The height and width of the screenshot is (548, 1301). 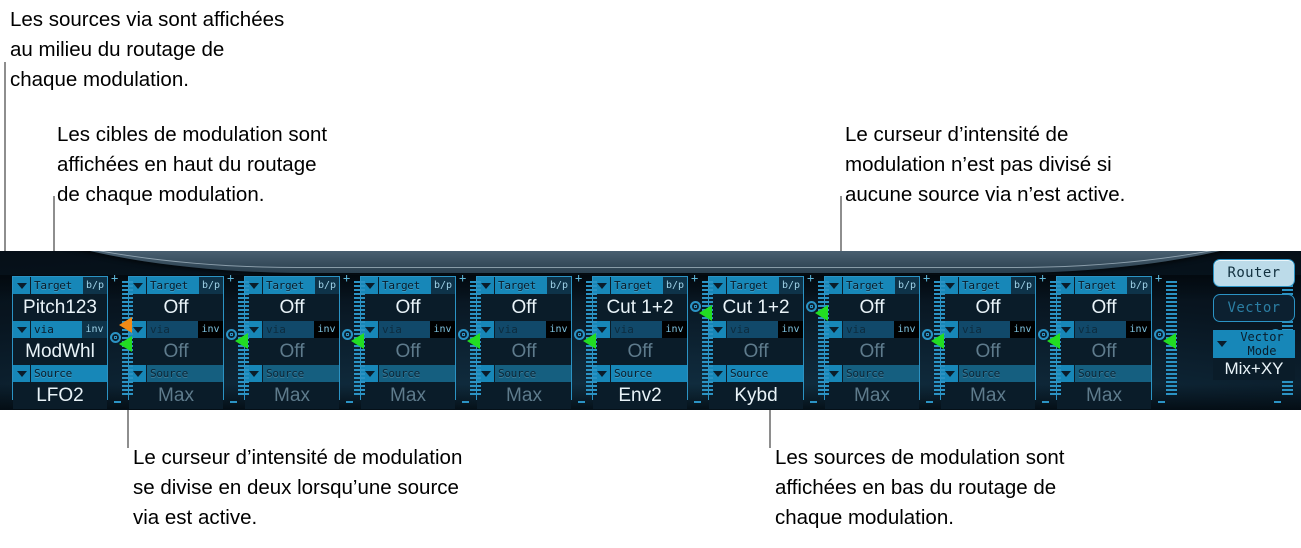 What do you see at coordinates (756, 307) in the screenshot?
I see `target-value-7: Cut 1+2` at bounding box center [756, 307].